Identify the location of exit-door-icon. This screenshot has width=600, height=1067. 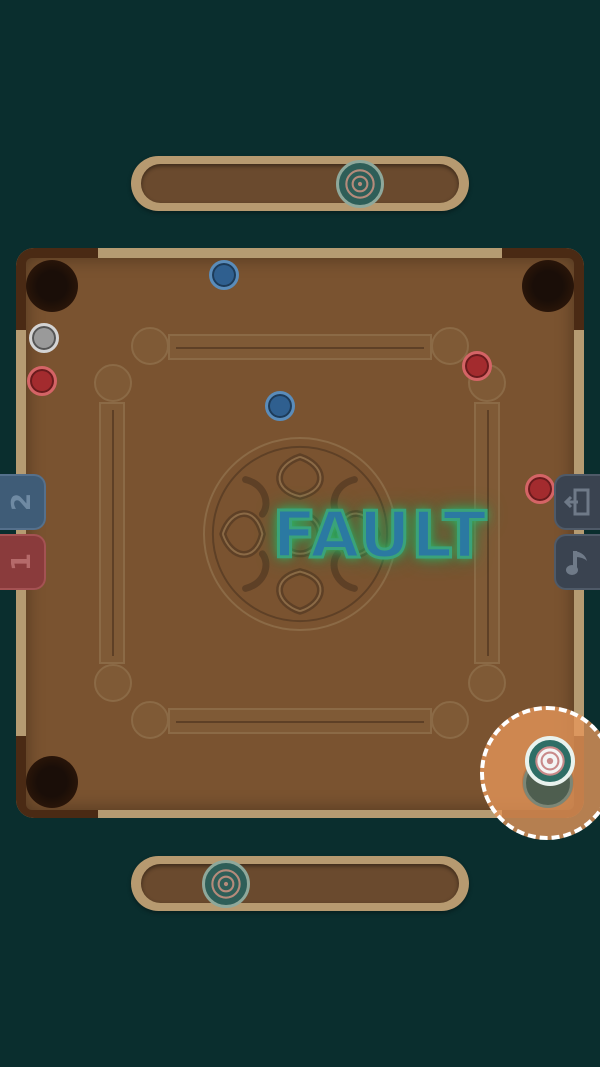
(577, 502).